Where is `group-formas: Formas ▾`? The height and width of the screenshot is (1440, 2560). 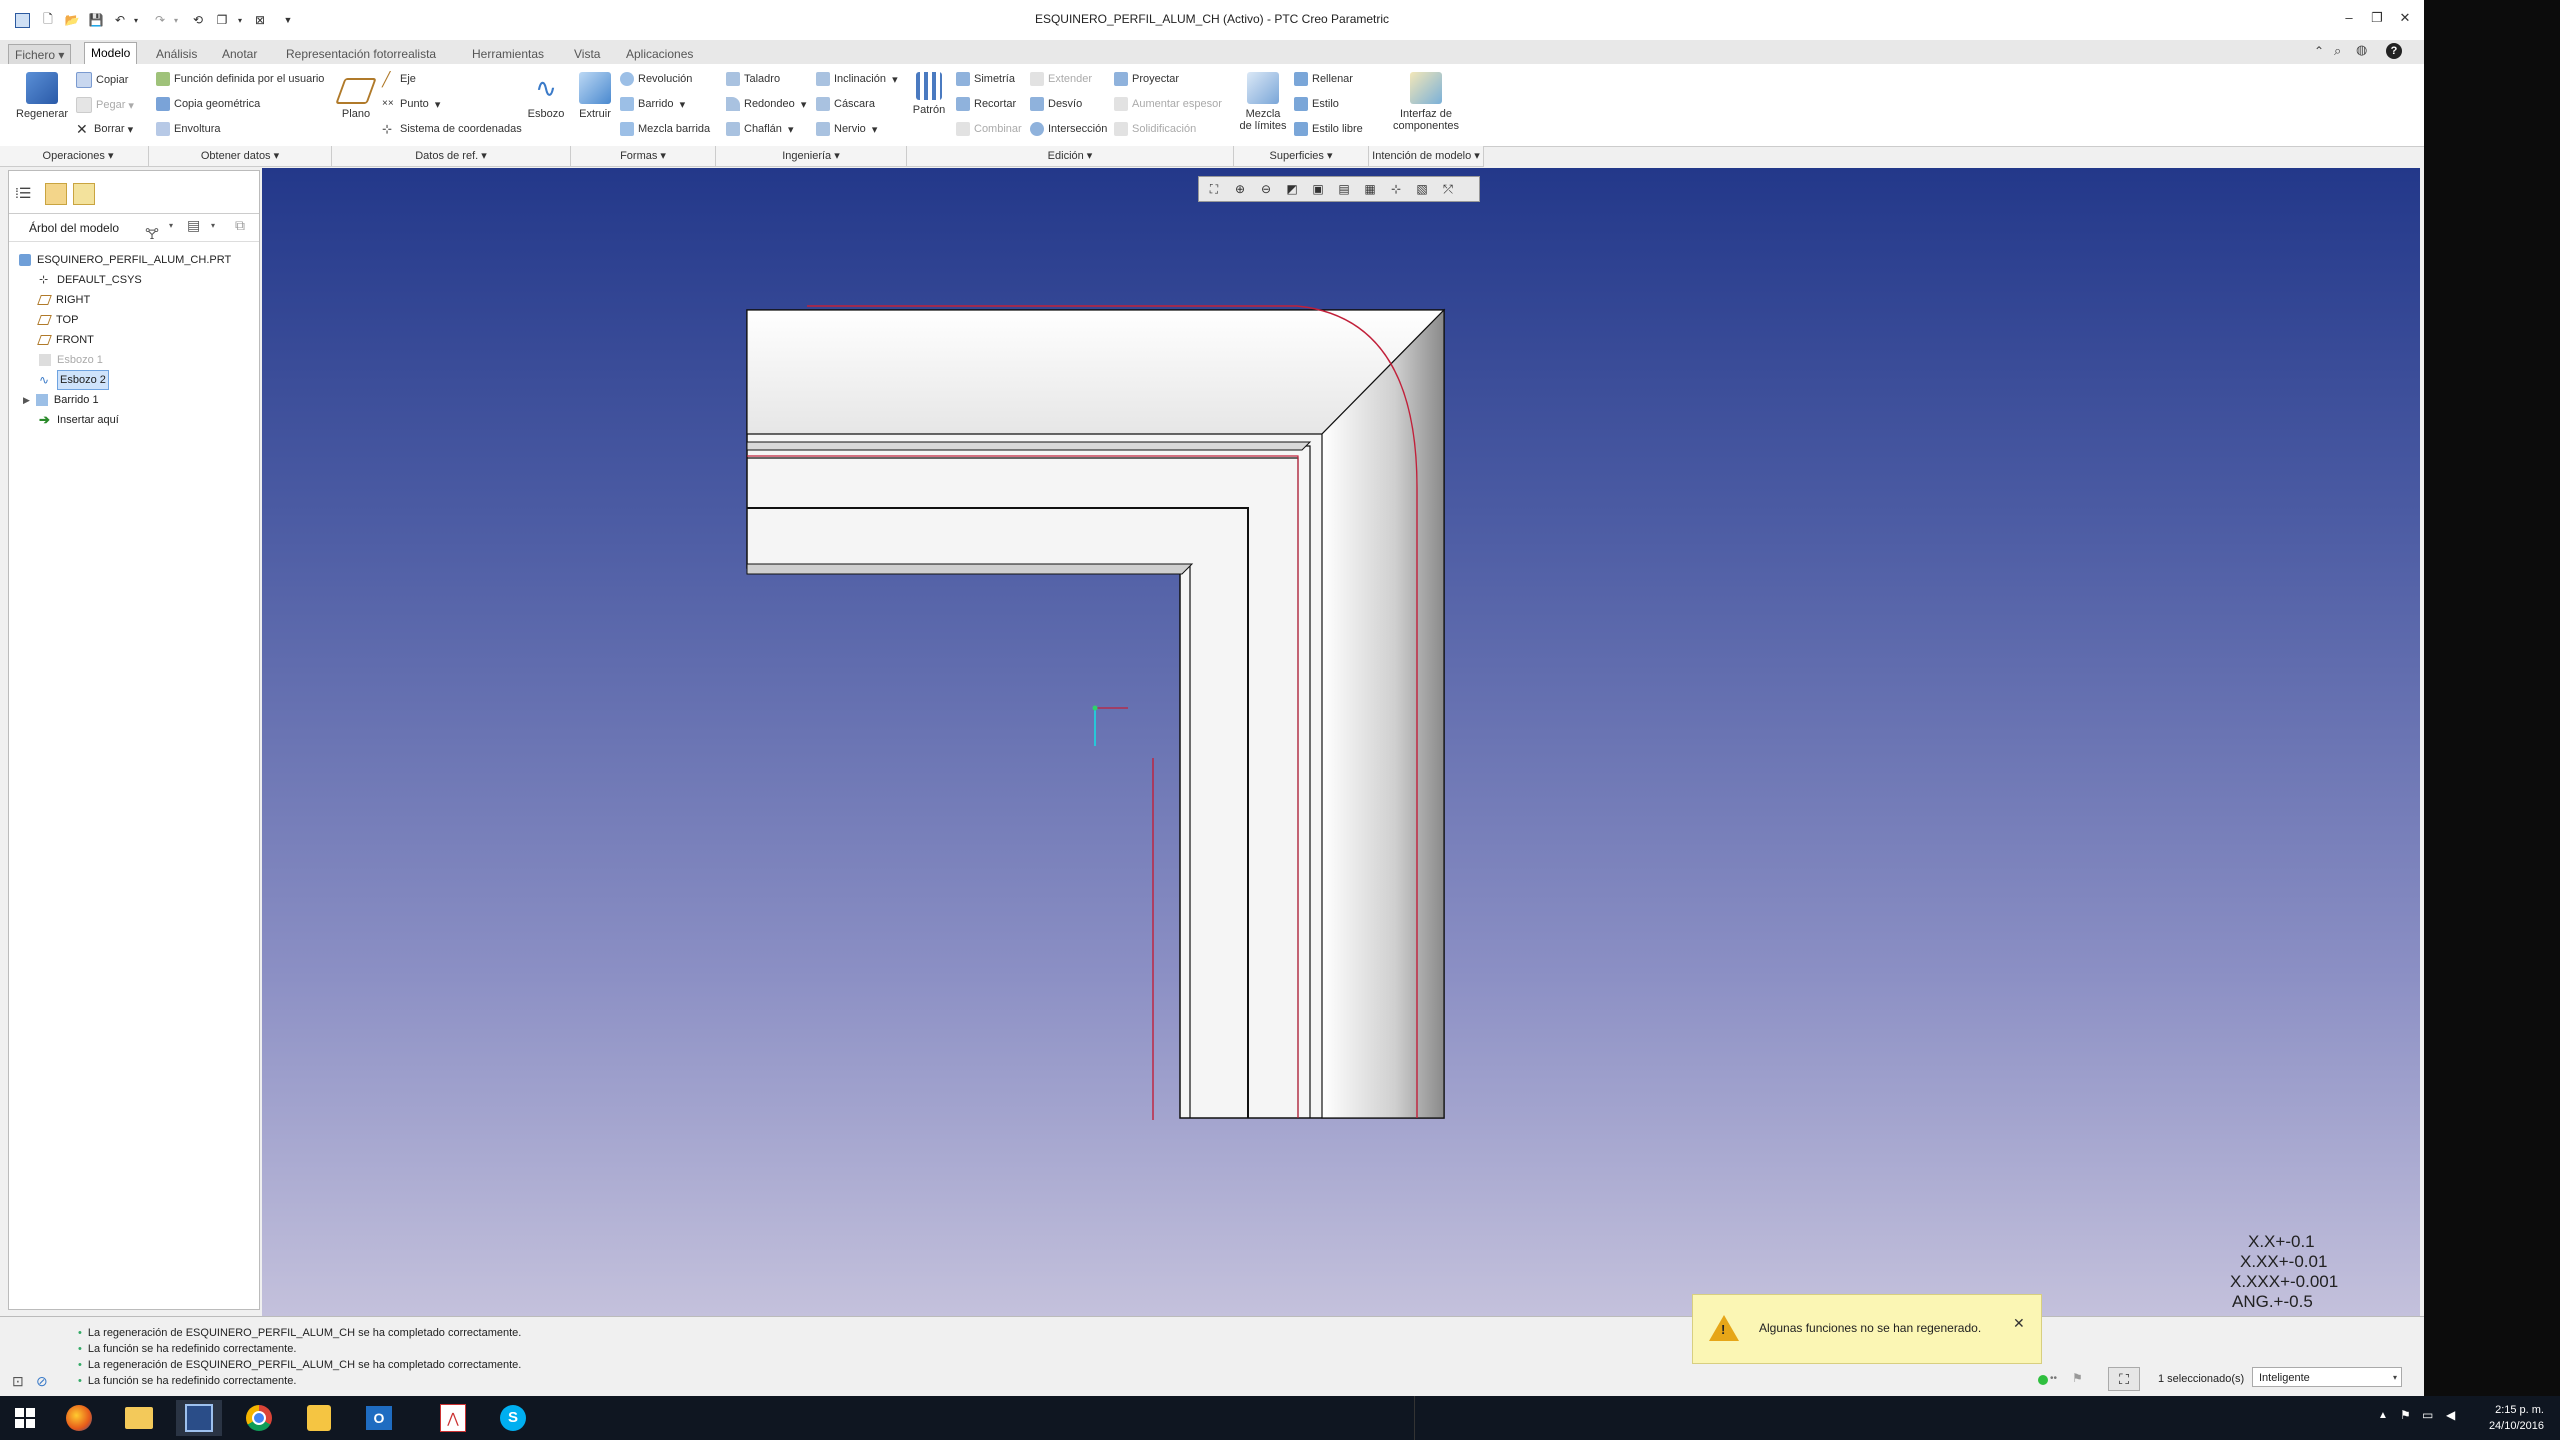
group-formas: Formas ▾ is located at coordinates (643, 156).